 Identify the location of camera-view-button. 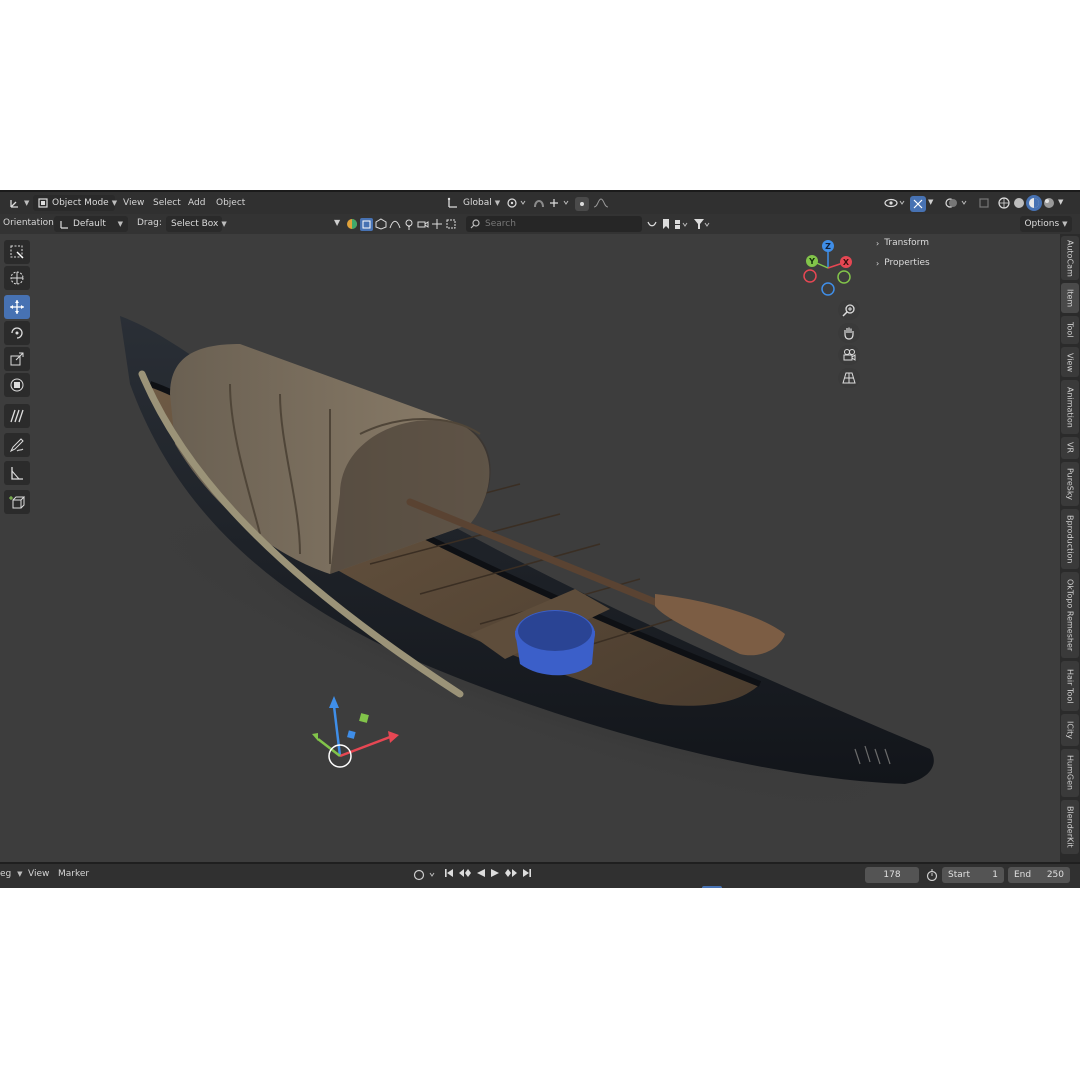
(849, 355).